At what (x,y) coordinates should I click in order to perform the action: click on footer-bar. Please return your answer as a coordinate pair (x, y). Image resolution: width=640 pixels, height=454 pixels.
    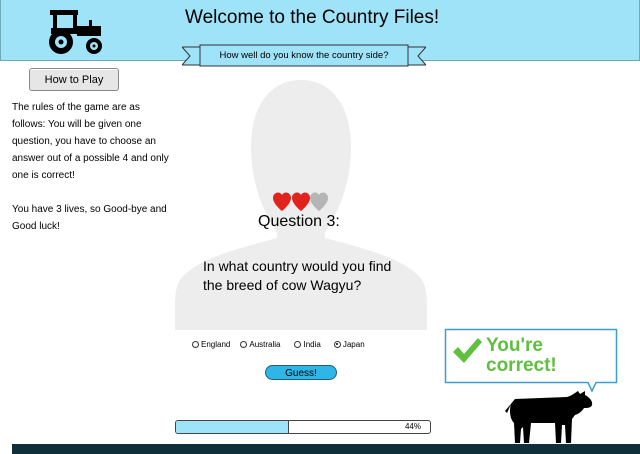
    Looking at the image, I should click on (326, 449).